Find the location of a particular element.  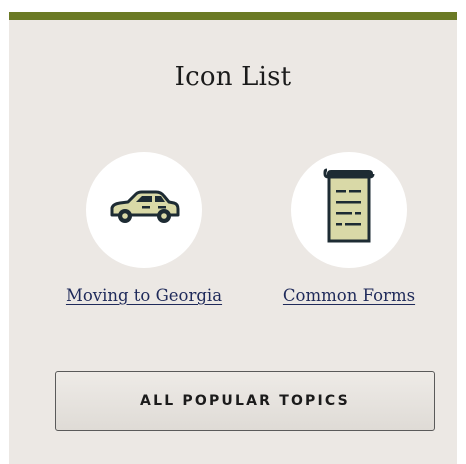

icon-item-forms: Common Forms is located at coordinates (349, 229).